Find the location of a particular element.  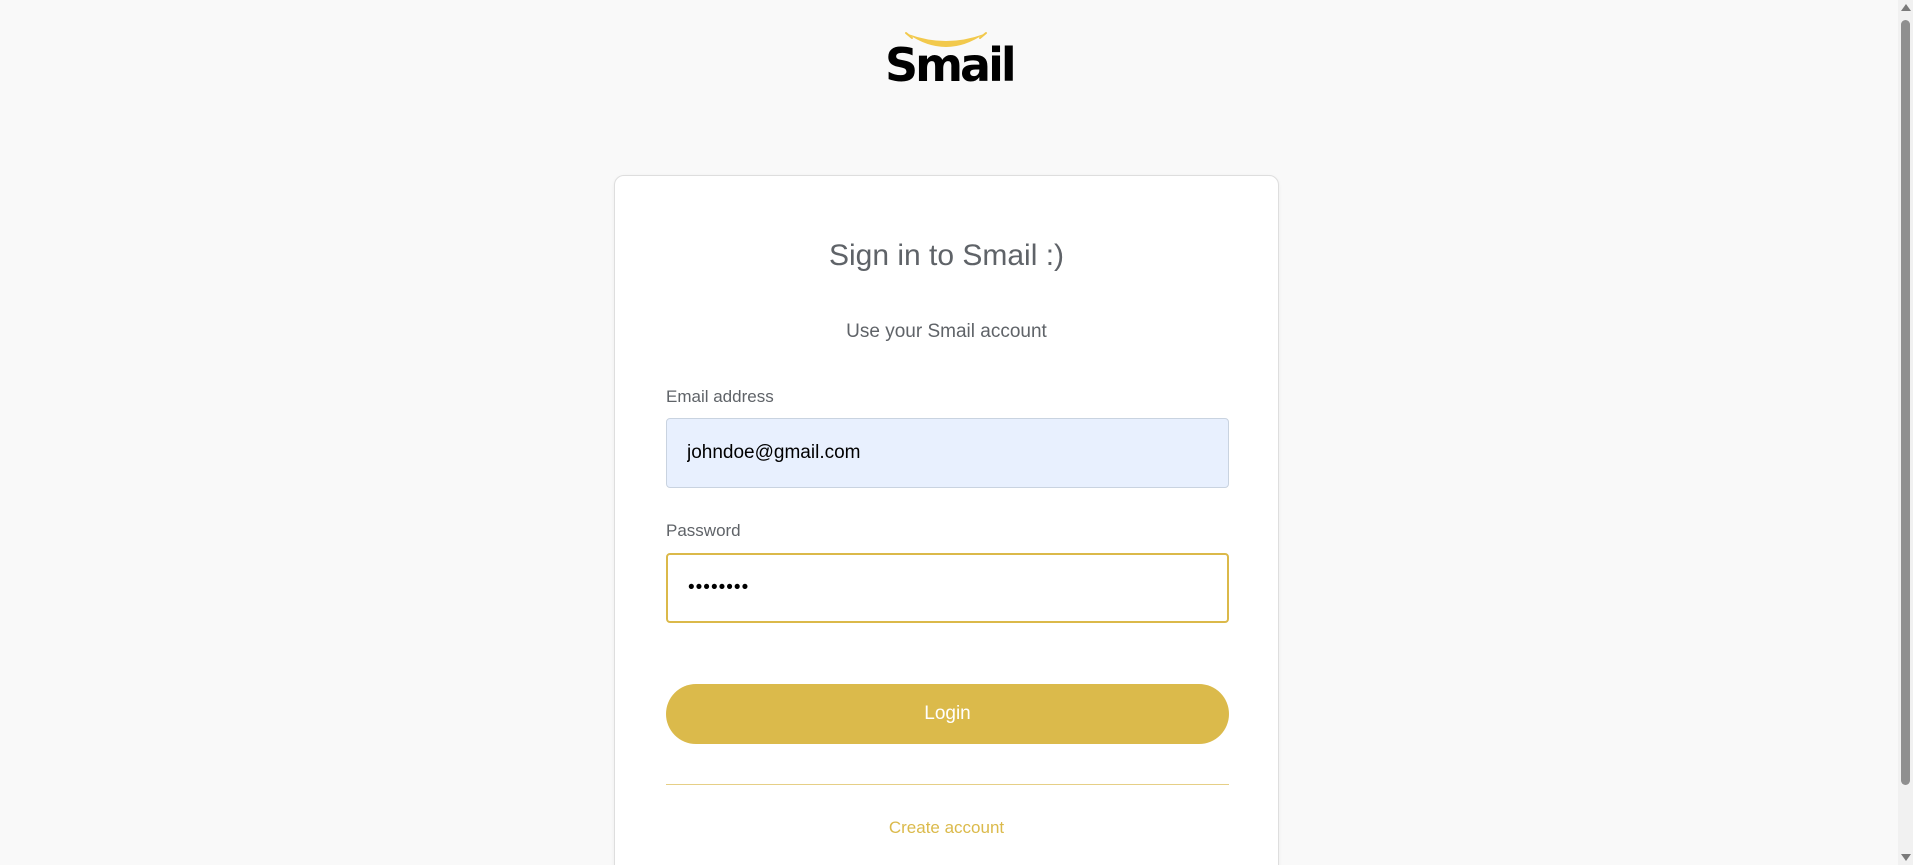

divider is located at coordinates (947, 784).